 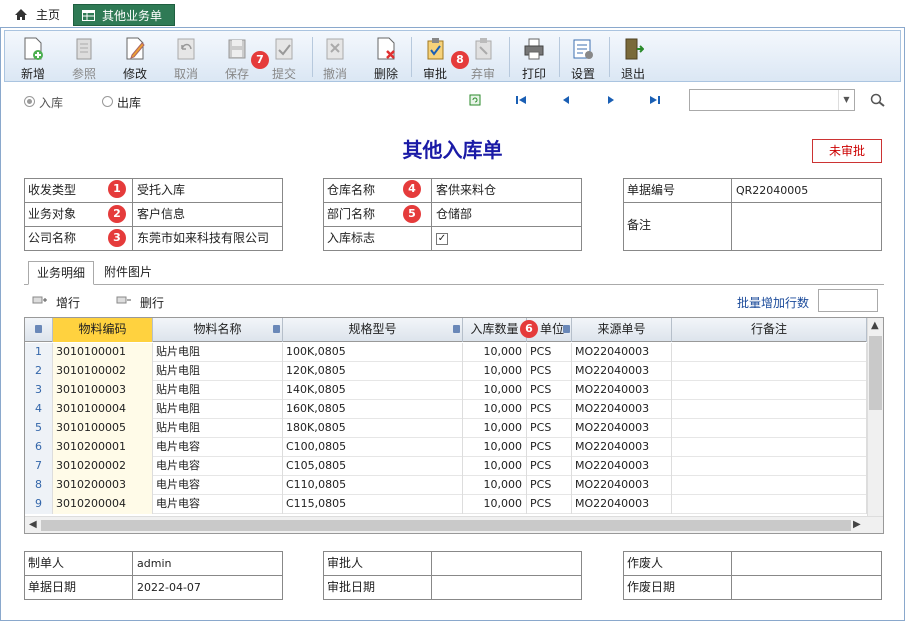 What do you see at coordinates (128, 273) in the screenshot?
I see `tab-attachments: 附件图片` at bounding box center [128, 273].